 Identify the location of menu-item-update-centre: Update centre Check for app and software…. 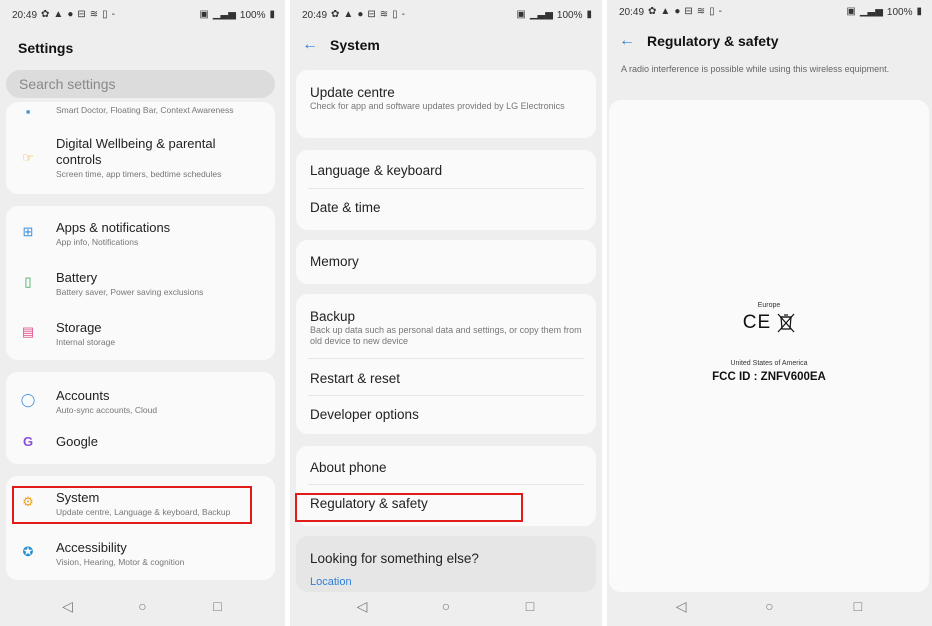
(447, 98).